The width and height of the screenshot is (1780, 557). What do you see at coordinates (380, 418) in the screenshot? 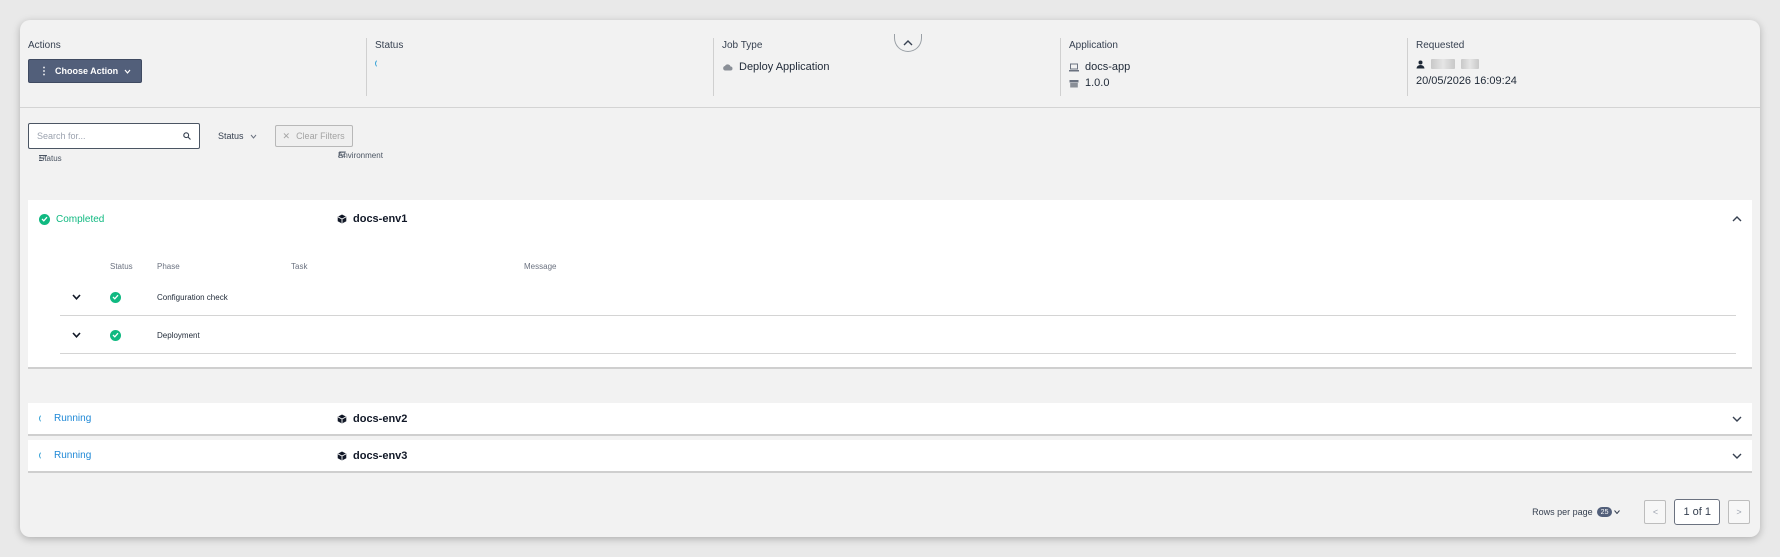
I see `row-environment-text: docs-env2` at bounding box center [380, 418].